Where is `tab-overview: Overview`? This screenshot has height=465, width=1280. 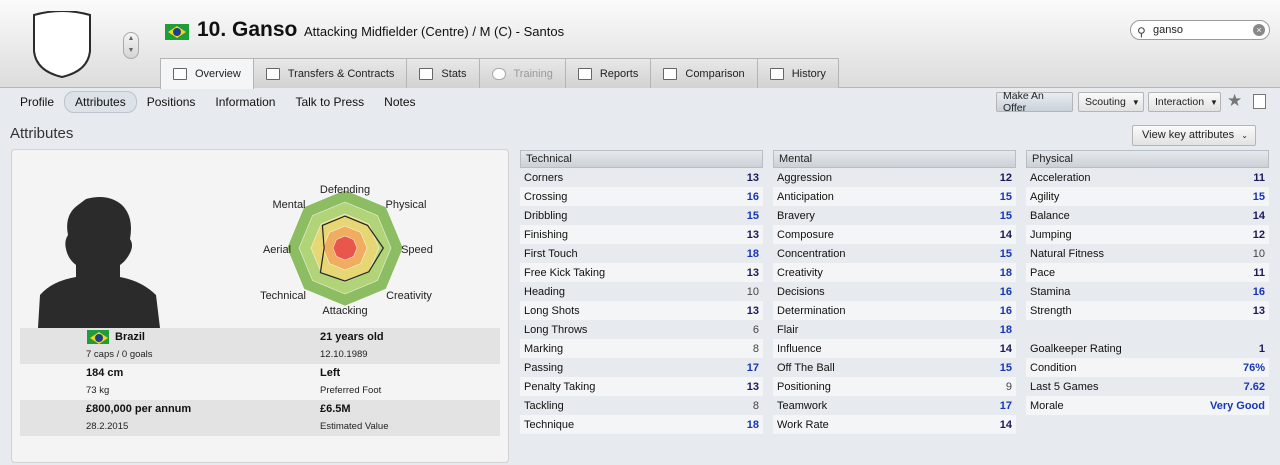
tab-overview: Overview is located at coordinates (207, 73).